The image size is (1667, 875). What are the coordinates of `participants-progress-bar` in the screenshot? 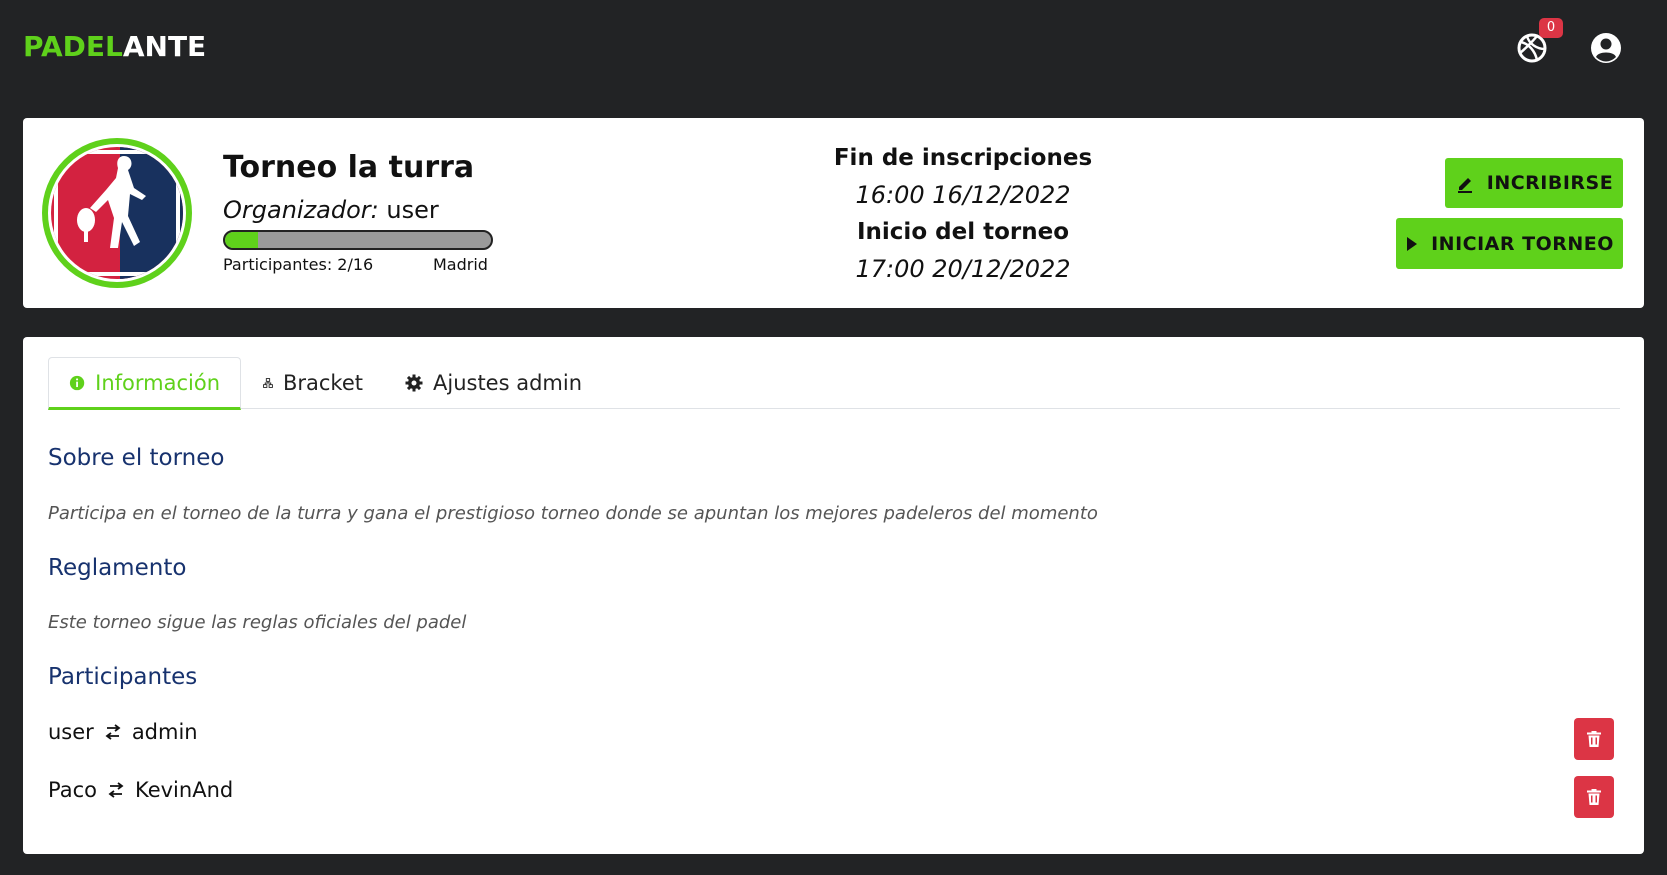 It's located at (358, 240).